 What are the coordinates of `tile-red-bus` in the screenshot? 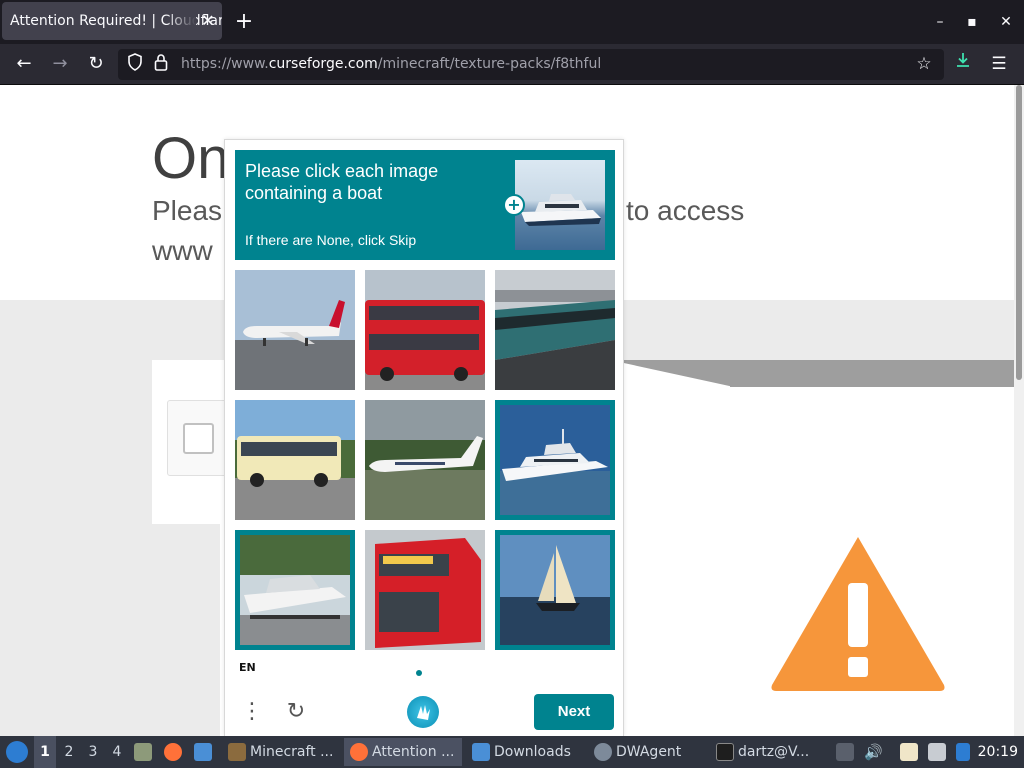 It's located at (425, 590).